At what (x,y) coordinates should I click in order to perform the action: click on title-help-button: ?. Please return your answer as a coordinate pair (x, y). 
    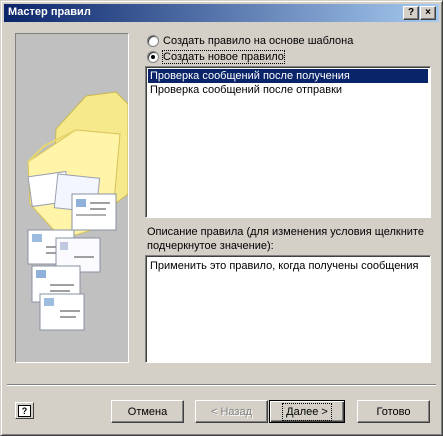
    Looking at the image, I should click on (411, 13).